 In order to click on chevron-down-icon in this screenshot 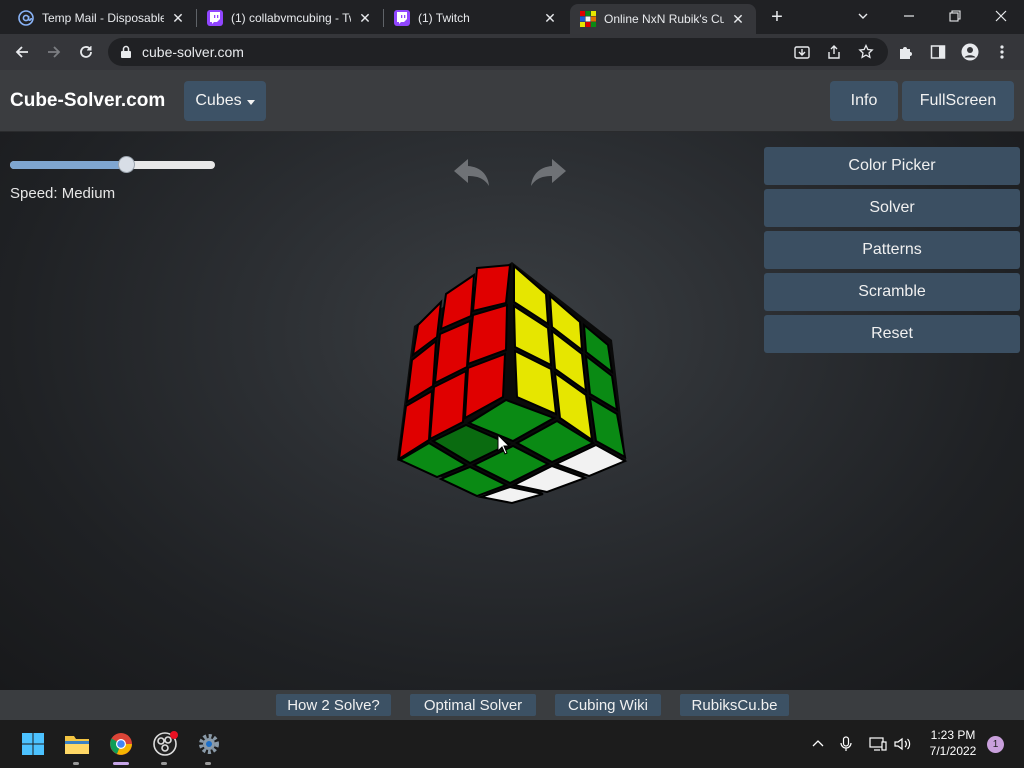, I will do `click(863, 16)`.